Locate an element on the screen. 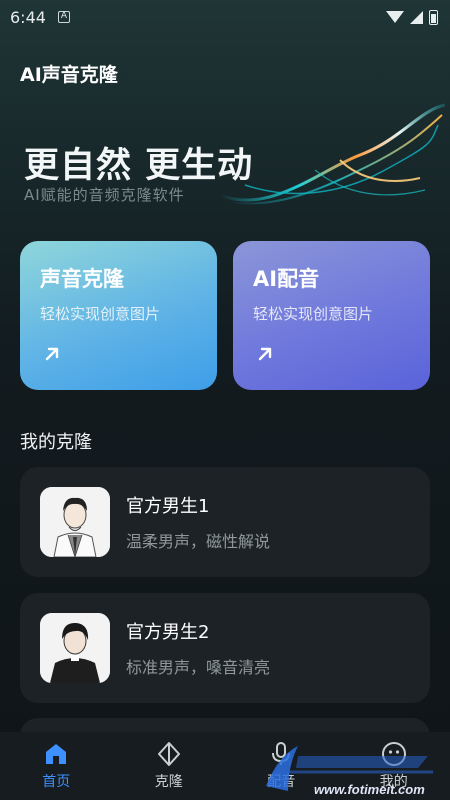  ai-dubbing-card: AI配音 轻松实现创意图片 is located at coordinates (331, 315).